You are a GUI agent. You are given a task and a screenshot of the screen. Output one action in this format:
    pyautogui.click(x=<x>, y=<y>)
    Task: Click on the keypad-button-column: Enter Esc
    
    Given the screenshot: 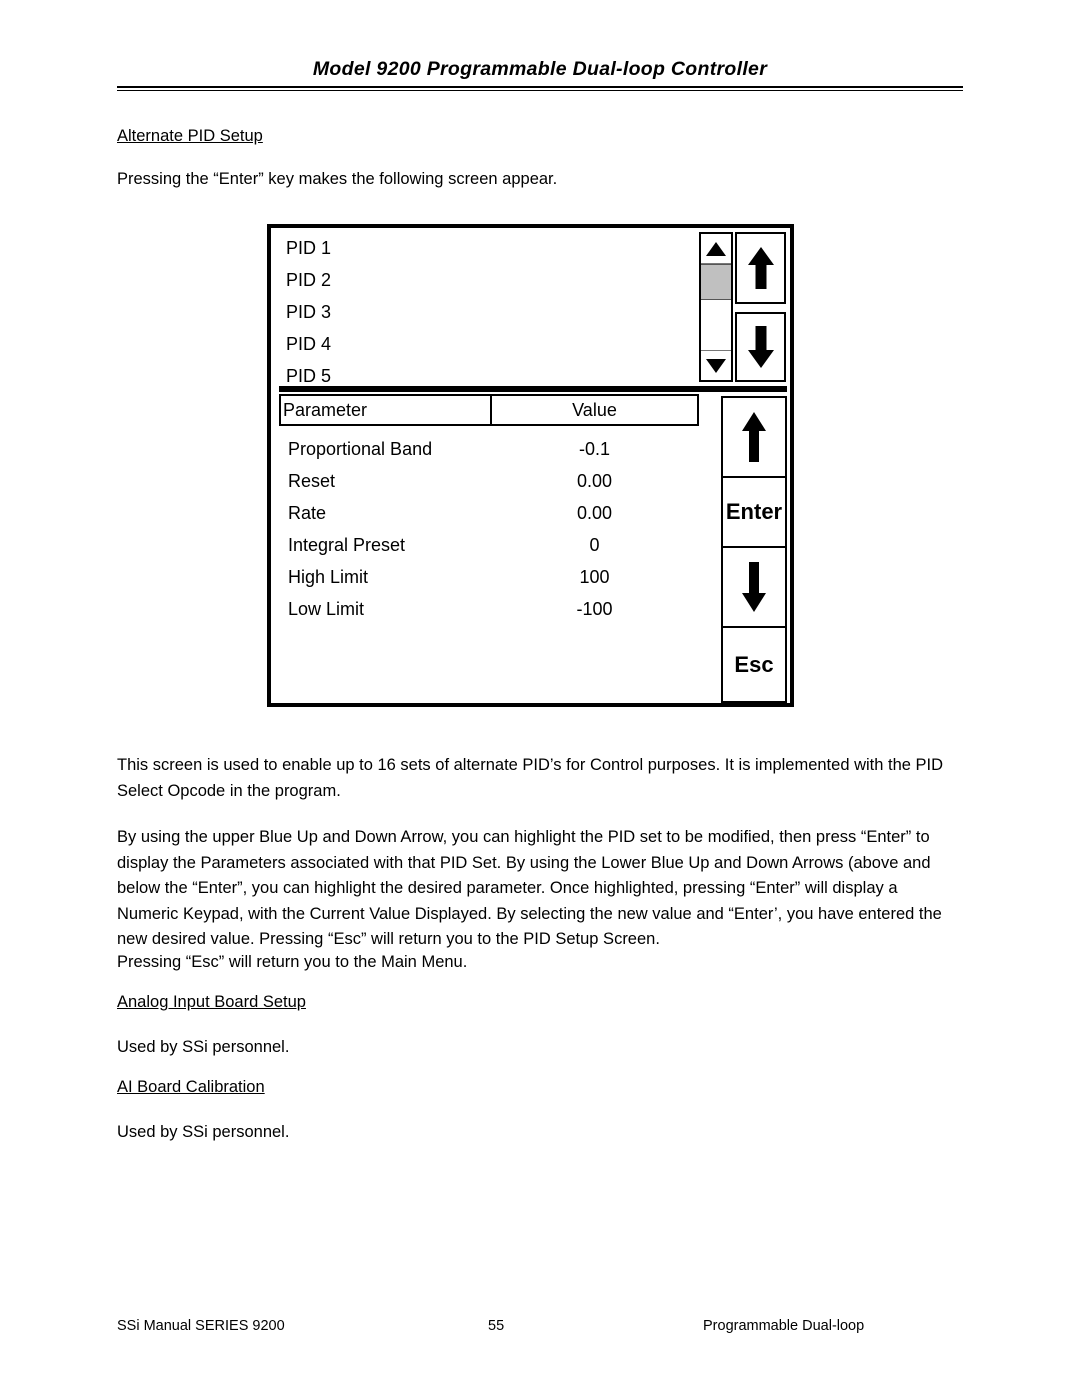 What is the action you would take?
    pyautogui.click(x=754, y=549)
    